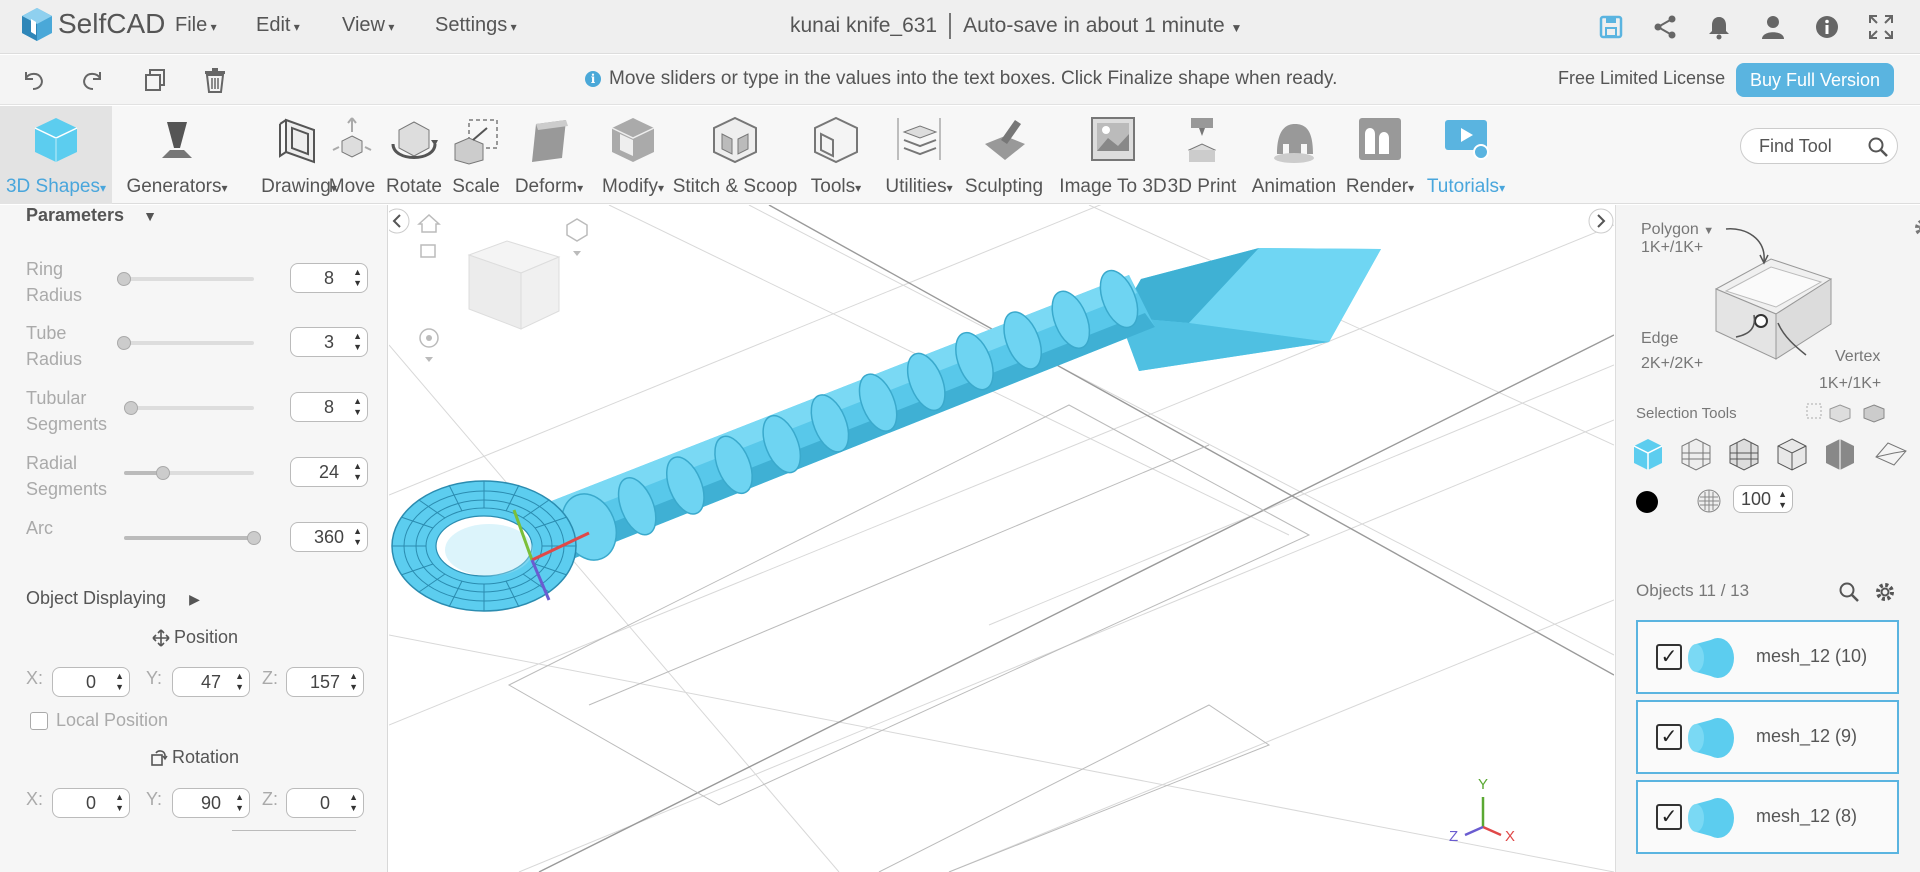  What do you see at coordinates (1665, 27) in the screenshot?
I see `share-icon` at bounding box center [1665, 27].